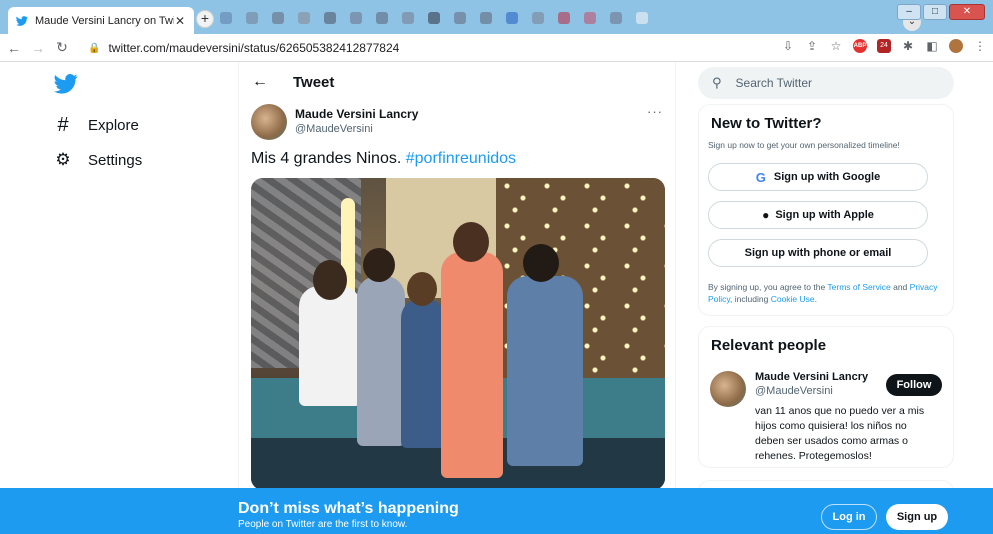  What do you see at coordinates (824, 215) in the screenshot?
I see `apple-signup-label: Sign up with Apple` at bounding box center [824, 215].